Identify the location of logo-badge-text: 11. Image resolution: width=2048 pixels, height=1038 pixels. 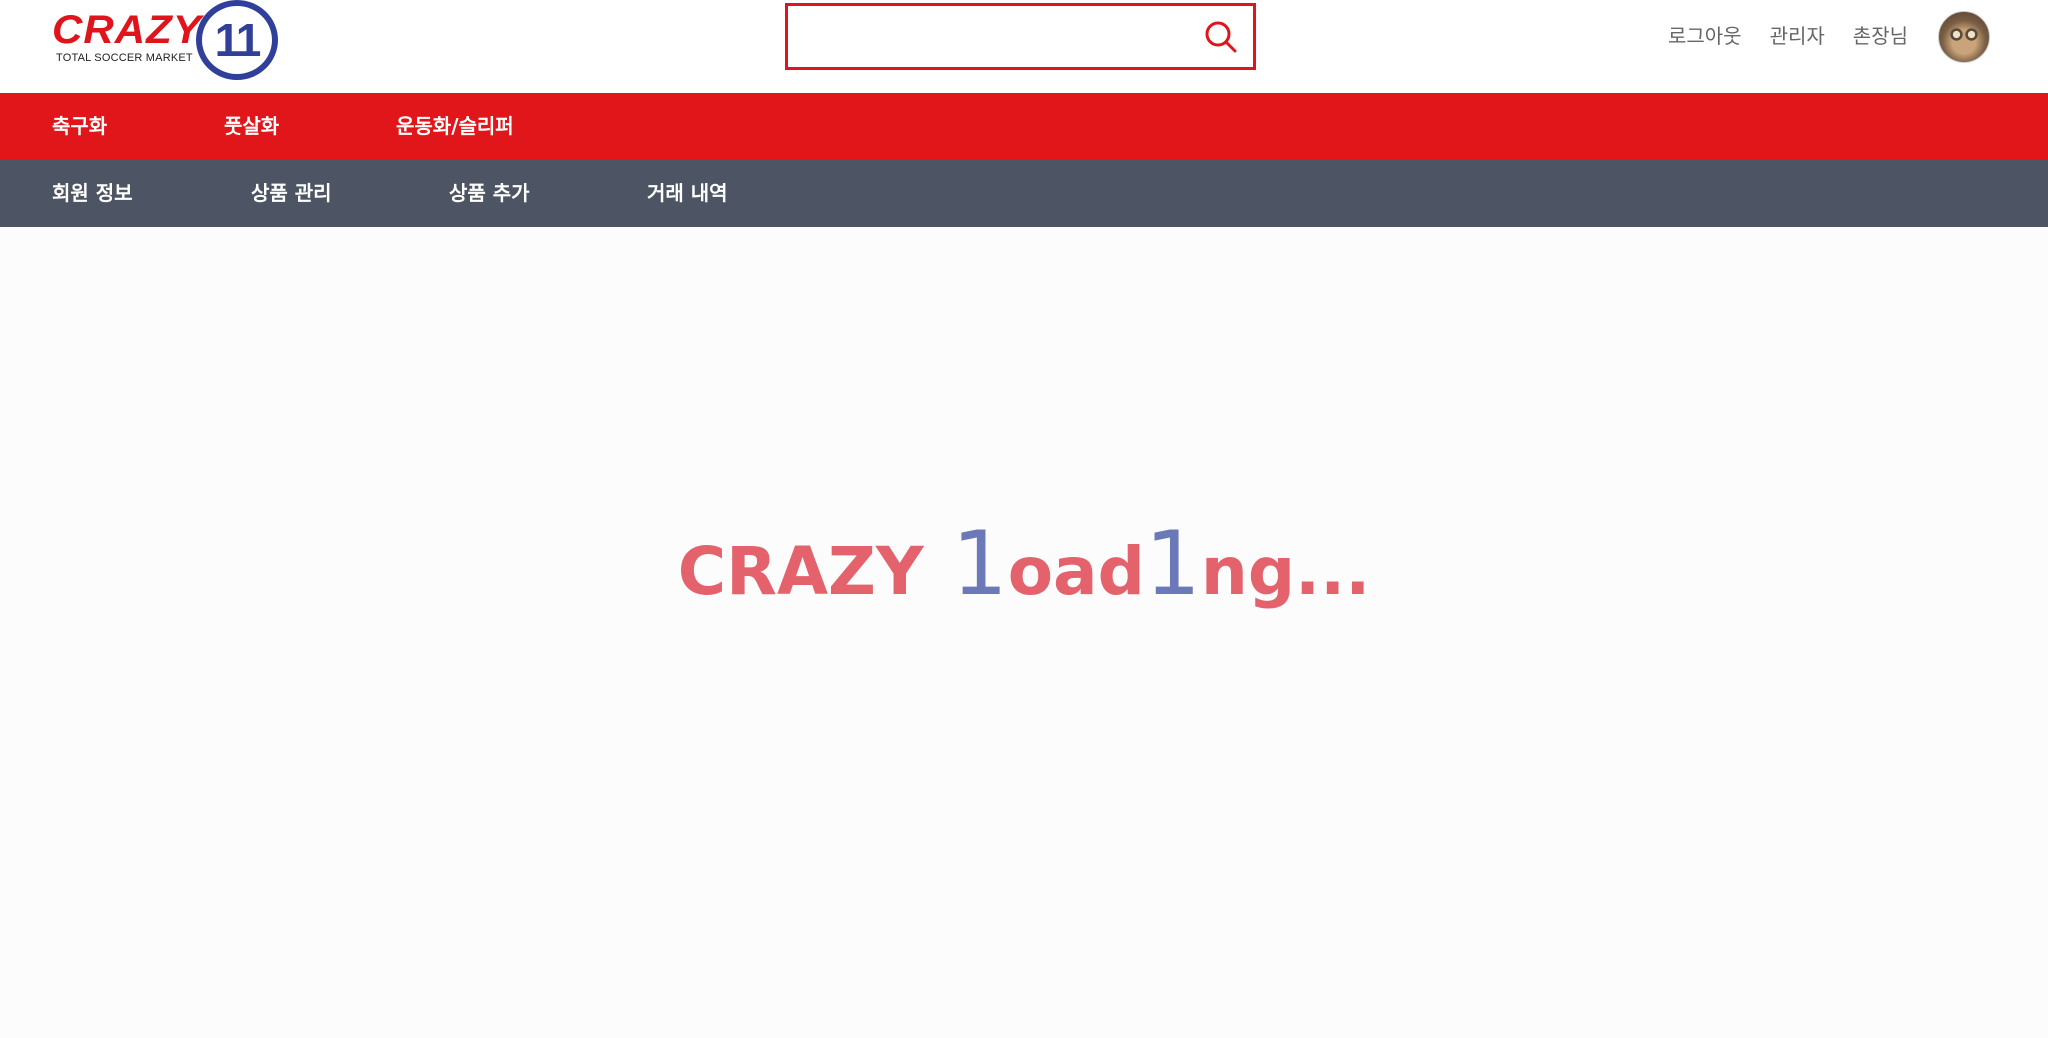
(238, 40).